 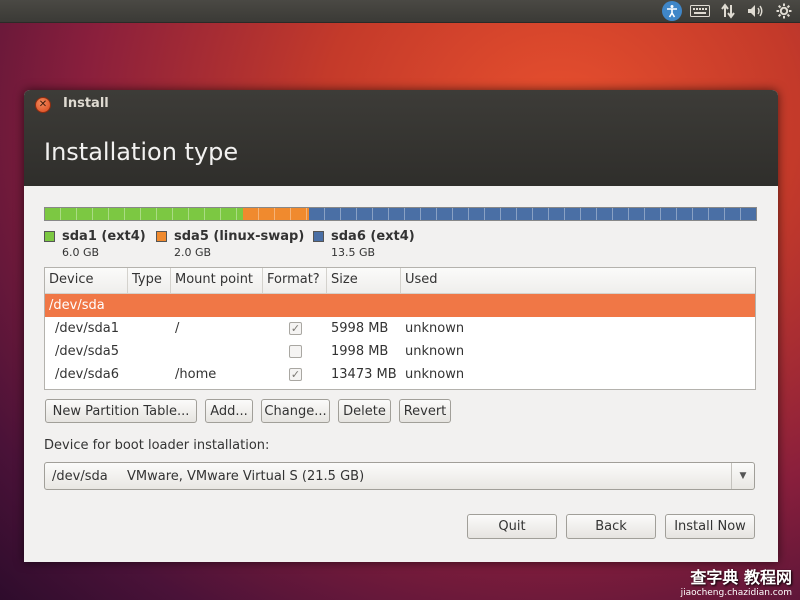 I want to click on volume-icon, so click(x=756, y=11).